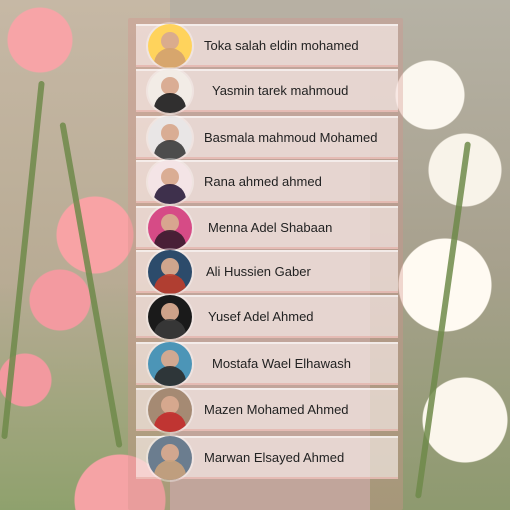 This screenshot has height=510, width=510. I want to click on contact-row: Mostafa Wael Elhawash, so click(267, 363).